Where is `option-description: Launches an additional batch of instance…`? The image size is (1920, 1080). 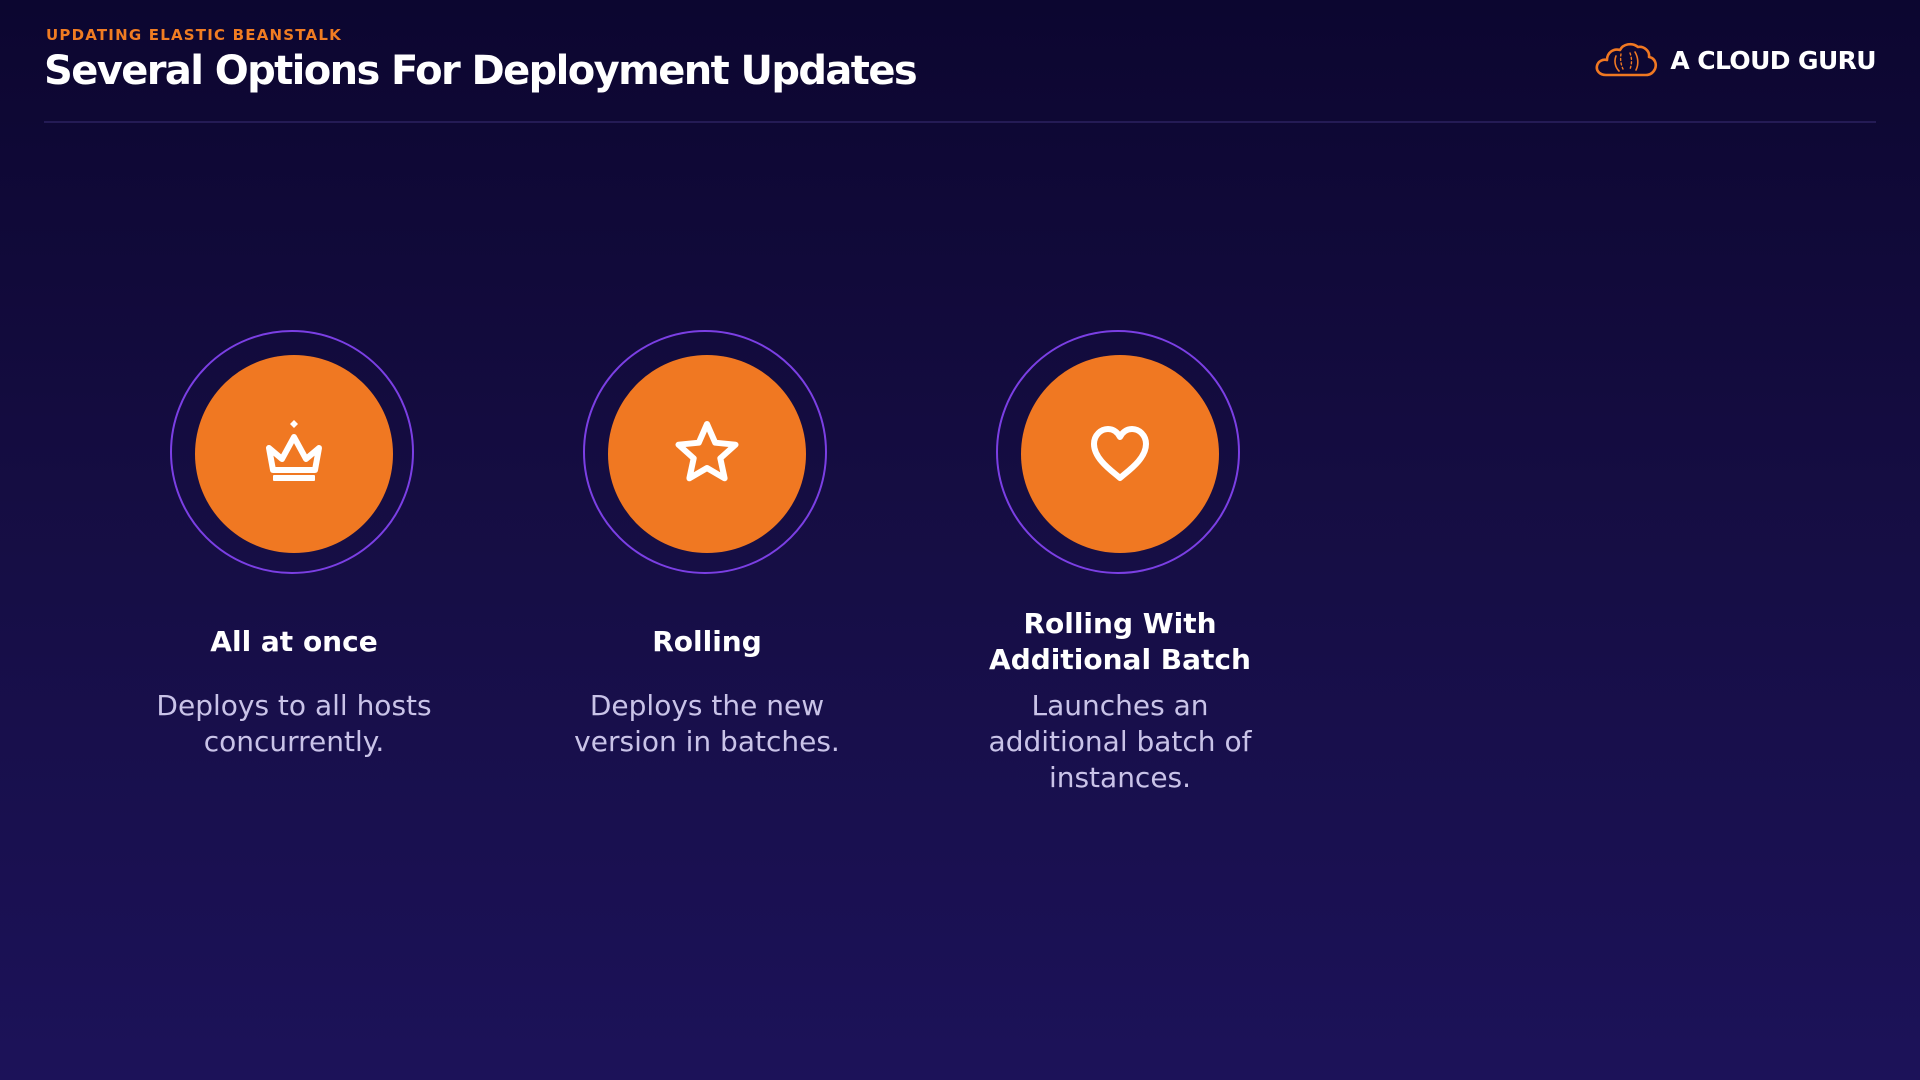 option-description: Launches an additional batch of instance… is located at coordinates (1120, 741).